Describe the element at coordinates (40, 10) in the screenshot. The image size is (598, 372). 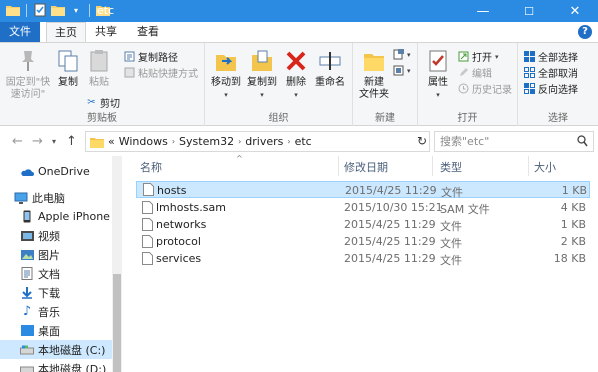
I see `properties-icon` at that location.